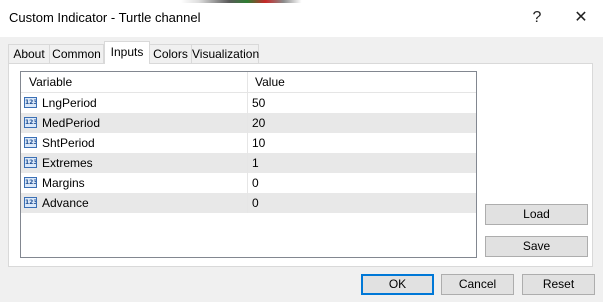 Image resolution: width=603 pixels, height=302 pixels. What do you see at coordinates (69, 103) in the screenshot?
I see `variable-name: LngPeriod` at bounding box center [69, 103].